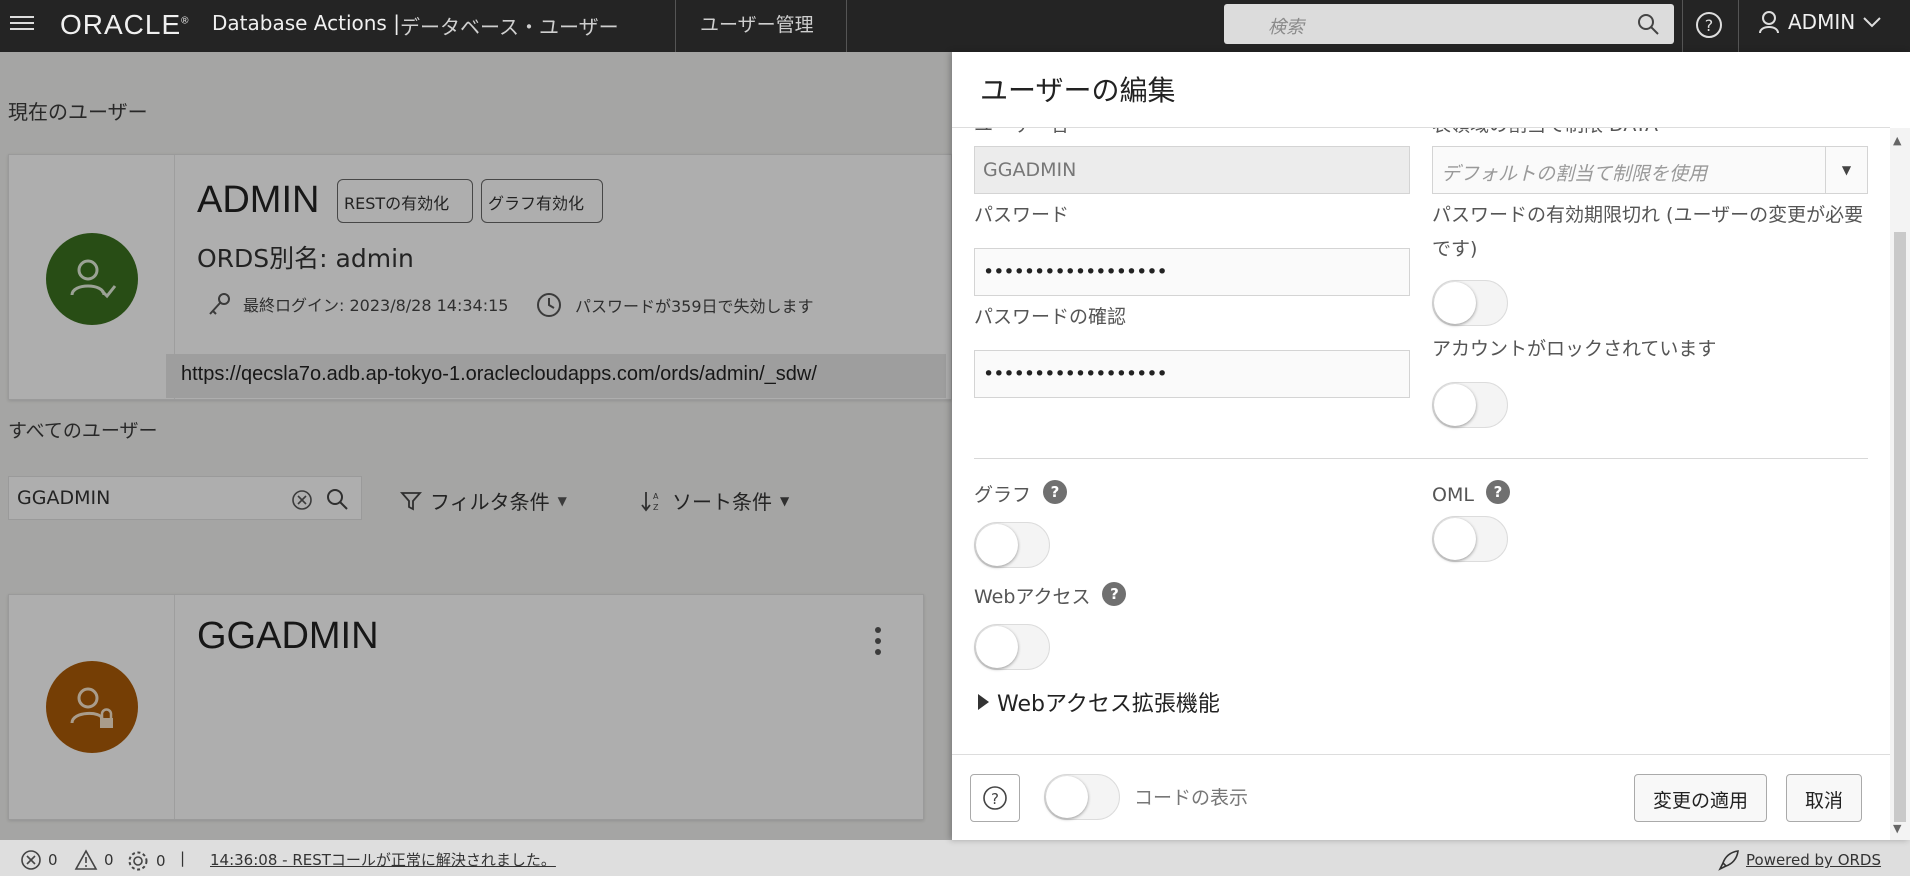 This screenshot has height=876, width=1910. I want to click on graph-label-text: グラフ, so click(1003, 495).